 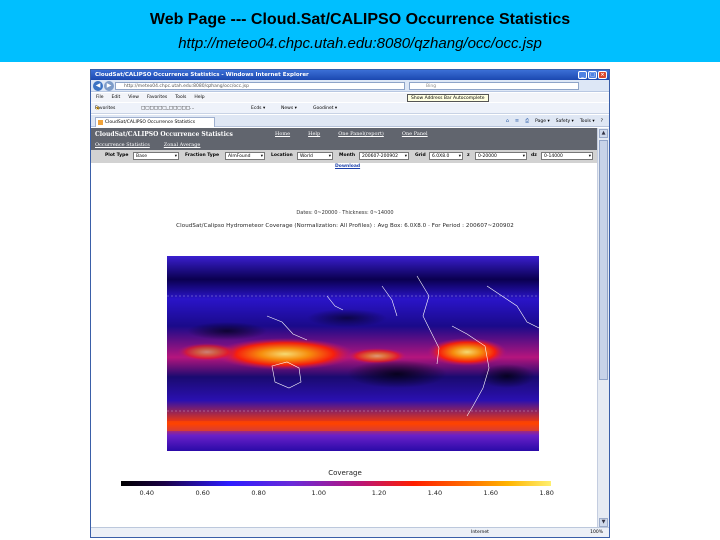 What do you see at coordinates (100, 122) in the screenshot?
I see `page-icon` at bounding box center [100, 122].